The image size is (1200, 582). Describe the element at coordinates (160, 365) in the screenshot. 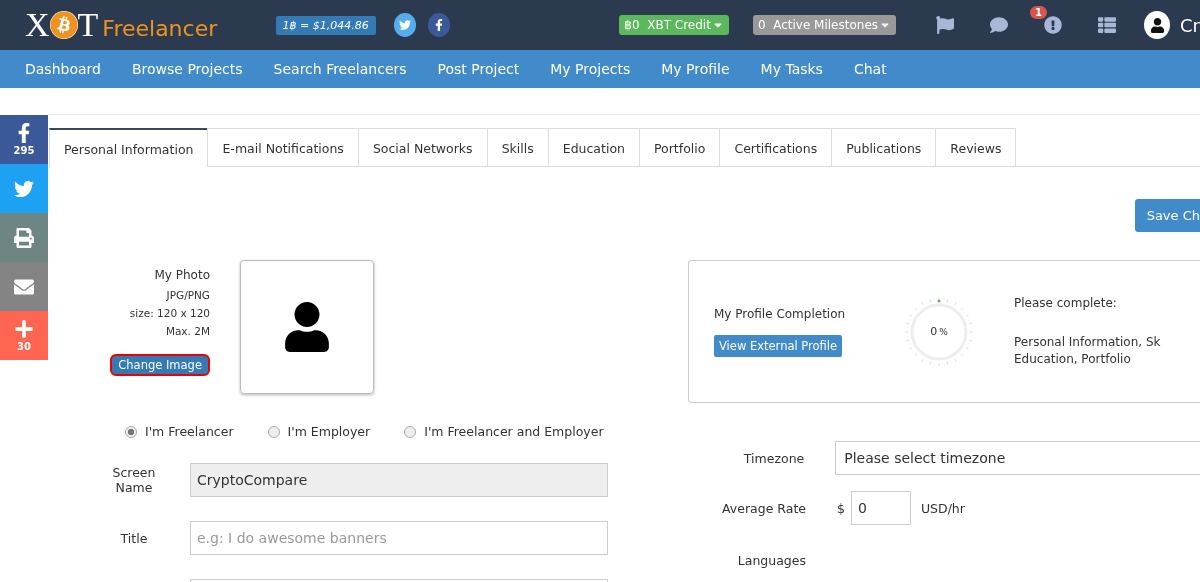

I see `change-image-button: Change Image` at that location.